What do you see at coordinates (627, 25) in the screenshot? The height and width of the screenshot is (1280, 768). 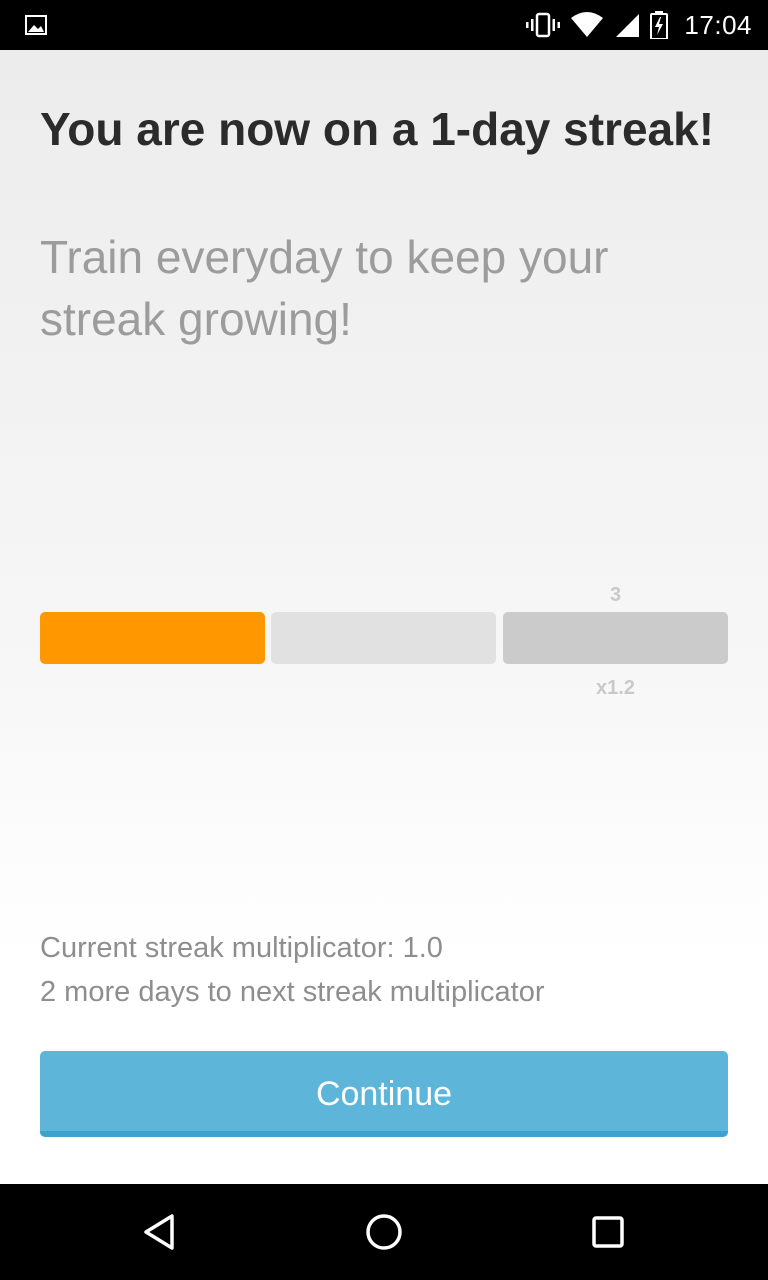 I see `cellular-signal-icon` at bounding box center [627, 25].